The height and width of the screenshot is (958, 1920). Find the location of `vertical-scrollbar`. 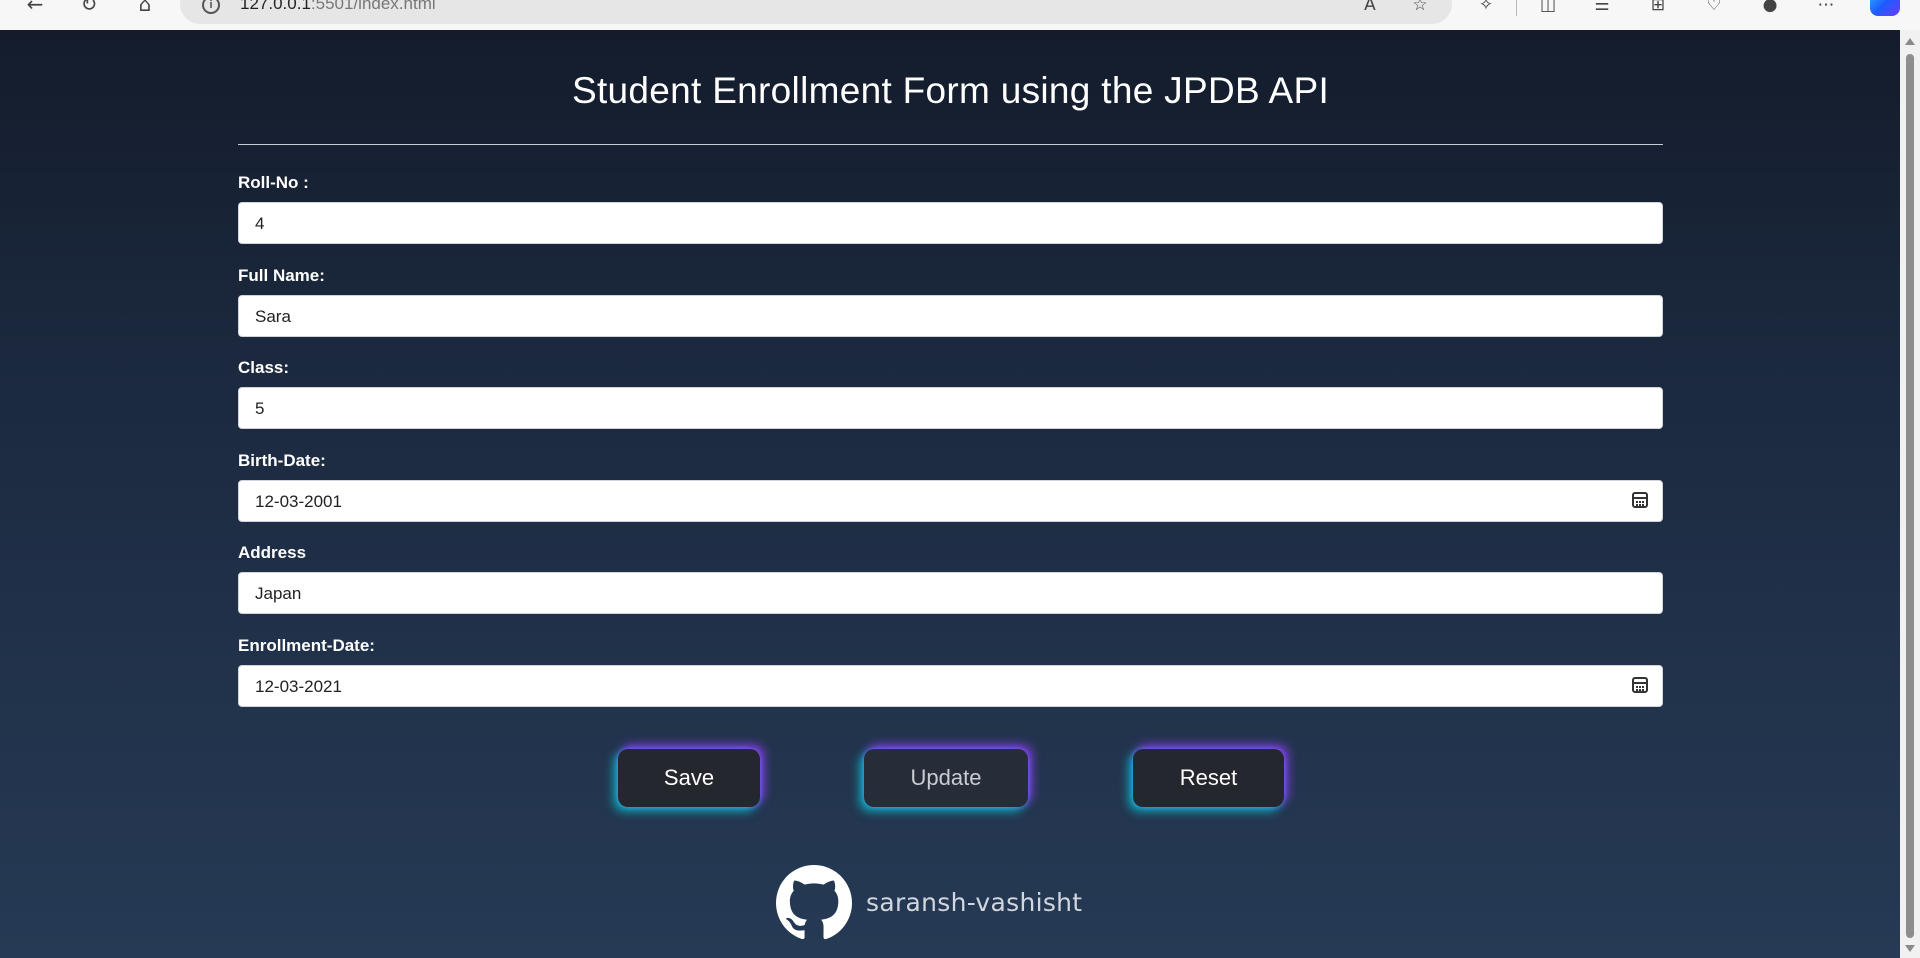

vertical-scrollbar is located at coordinates (1910, 494).